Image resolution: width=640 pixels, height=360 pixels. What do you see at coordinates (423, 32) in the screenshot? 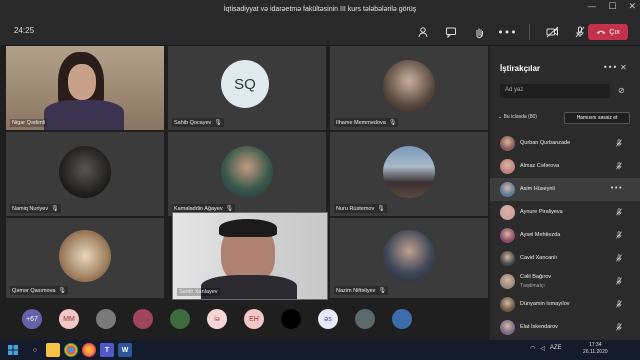
I see `participants-icon` at bounding box center [423, 32].